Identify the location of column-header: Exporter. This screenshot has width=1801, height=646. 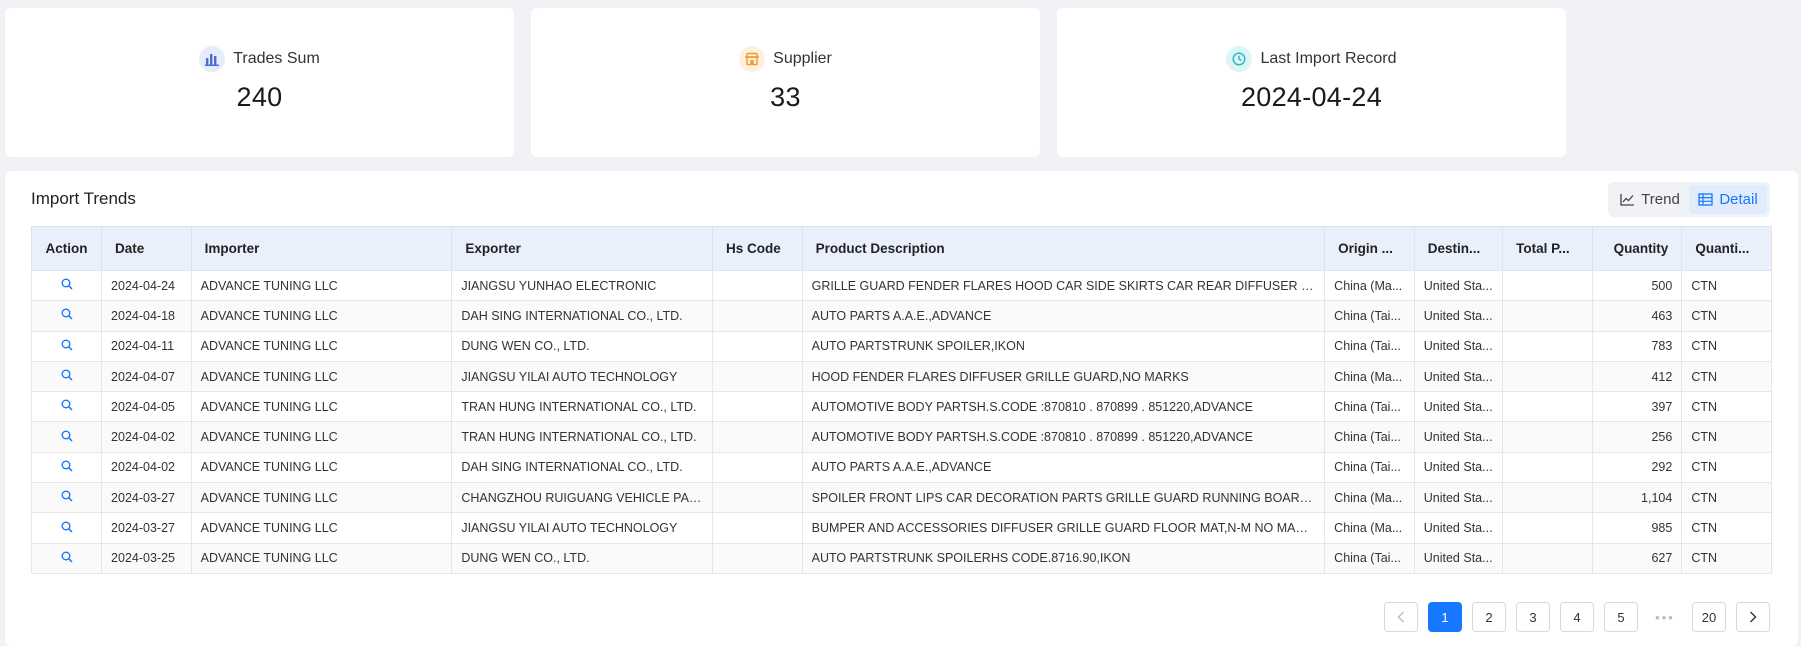
(582, 248).